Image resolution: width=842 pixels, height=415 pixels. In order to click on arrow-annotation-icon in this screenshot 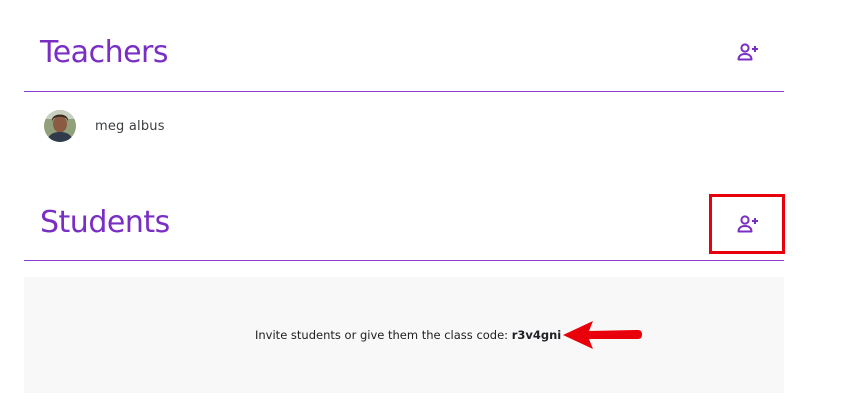, I will do `click(602, 335)`.